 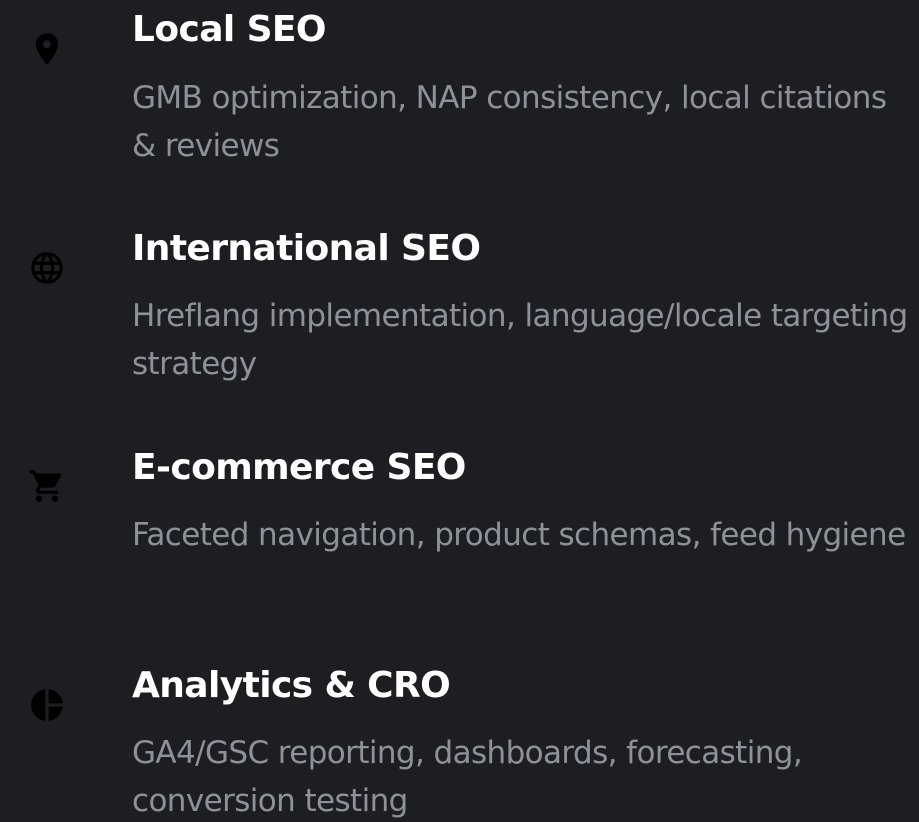 I want to click on service-title: International SEO, so click(x=306, y=248).